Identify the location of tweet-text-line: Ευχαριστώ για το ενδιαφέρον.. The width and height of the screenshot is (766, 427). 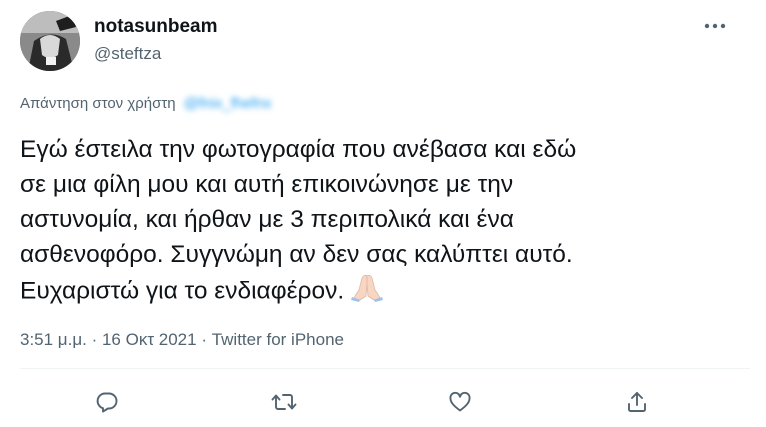
(182, 291).